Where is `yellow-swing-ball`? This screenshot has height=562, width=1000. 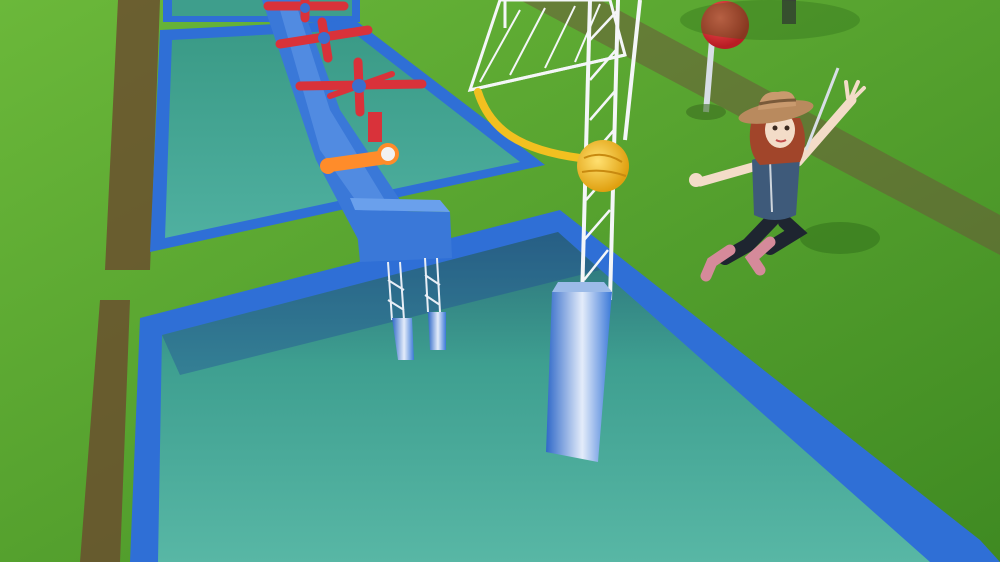 yellow-swing-ball is located at coordinates (603, 166).